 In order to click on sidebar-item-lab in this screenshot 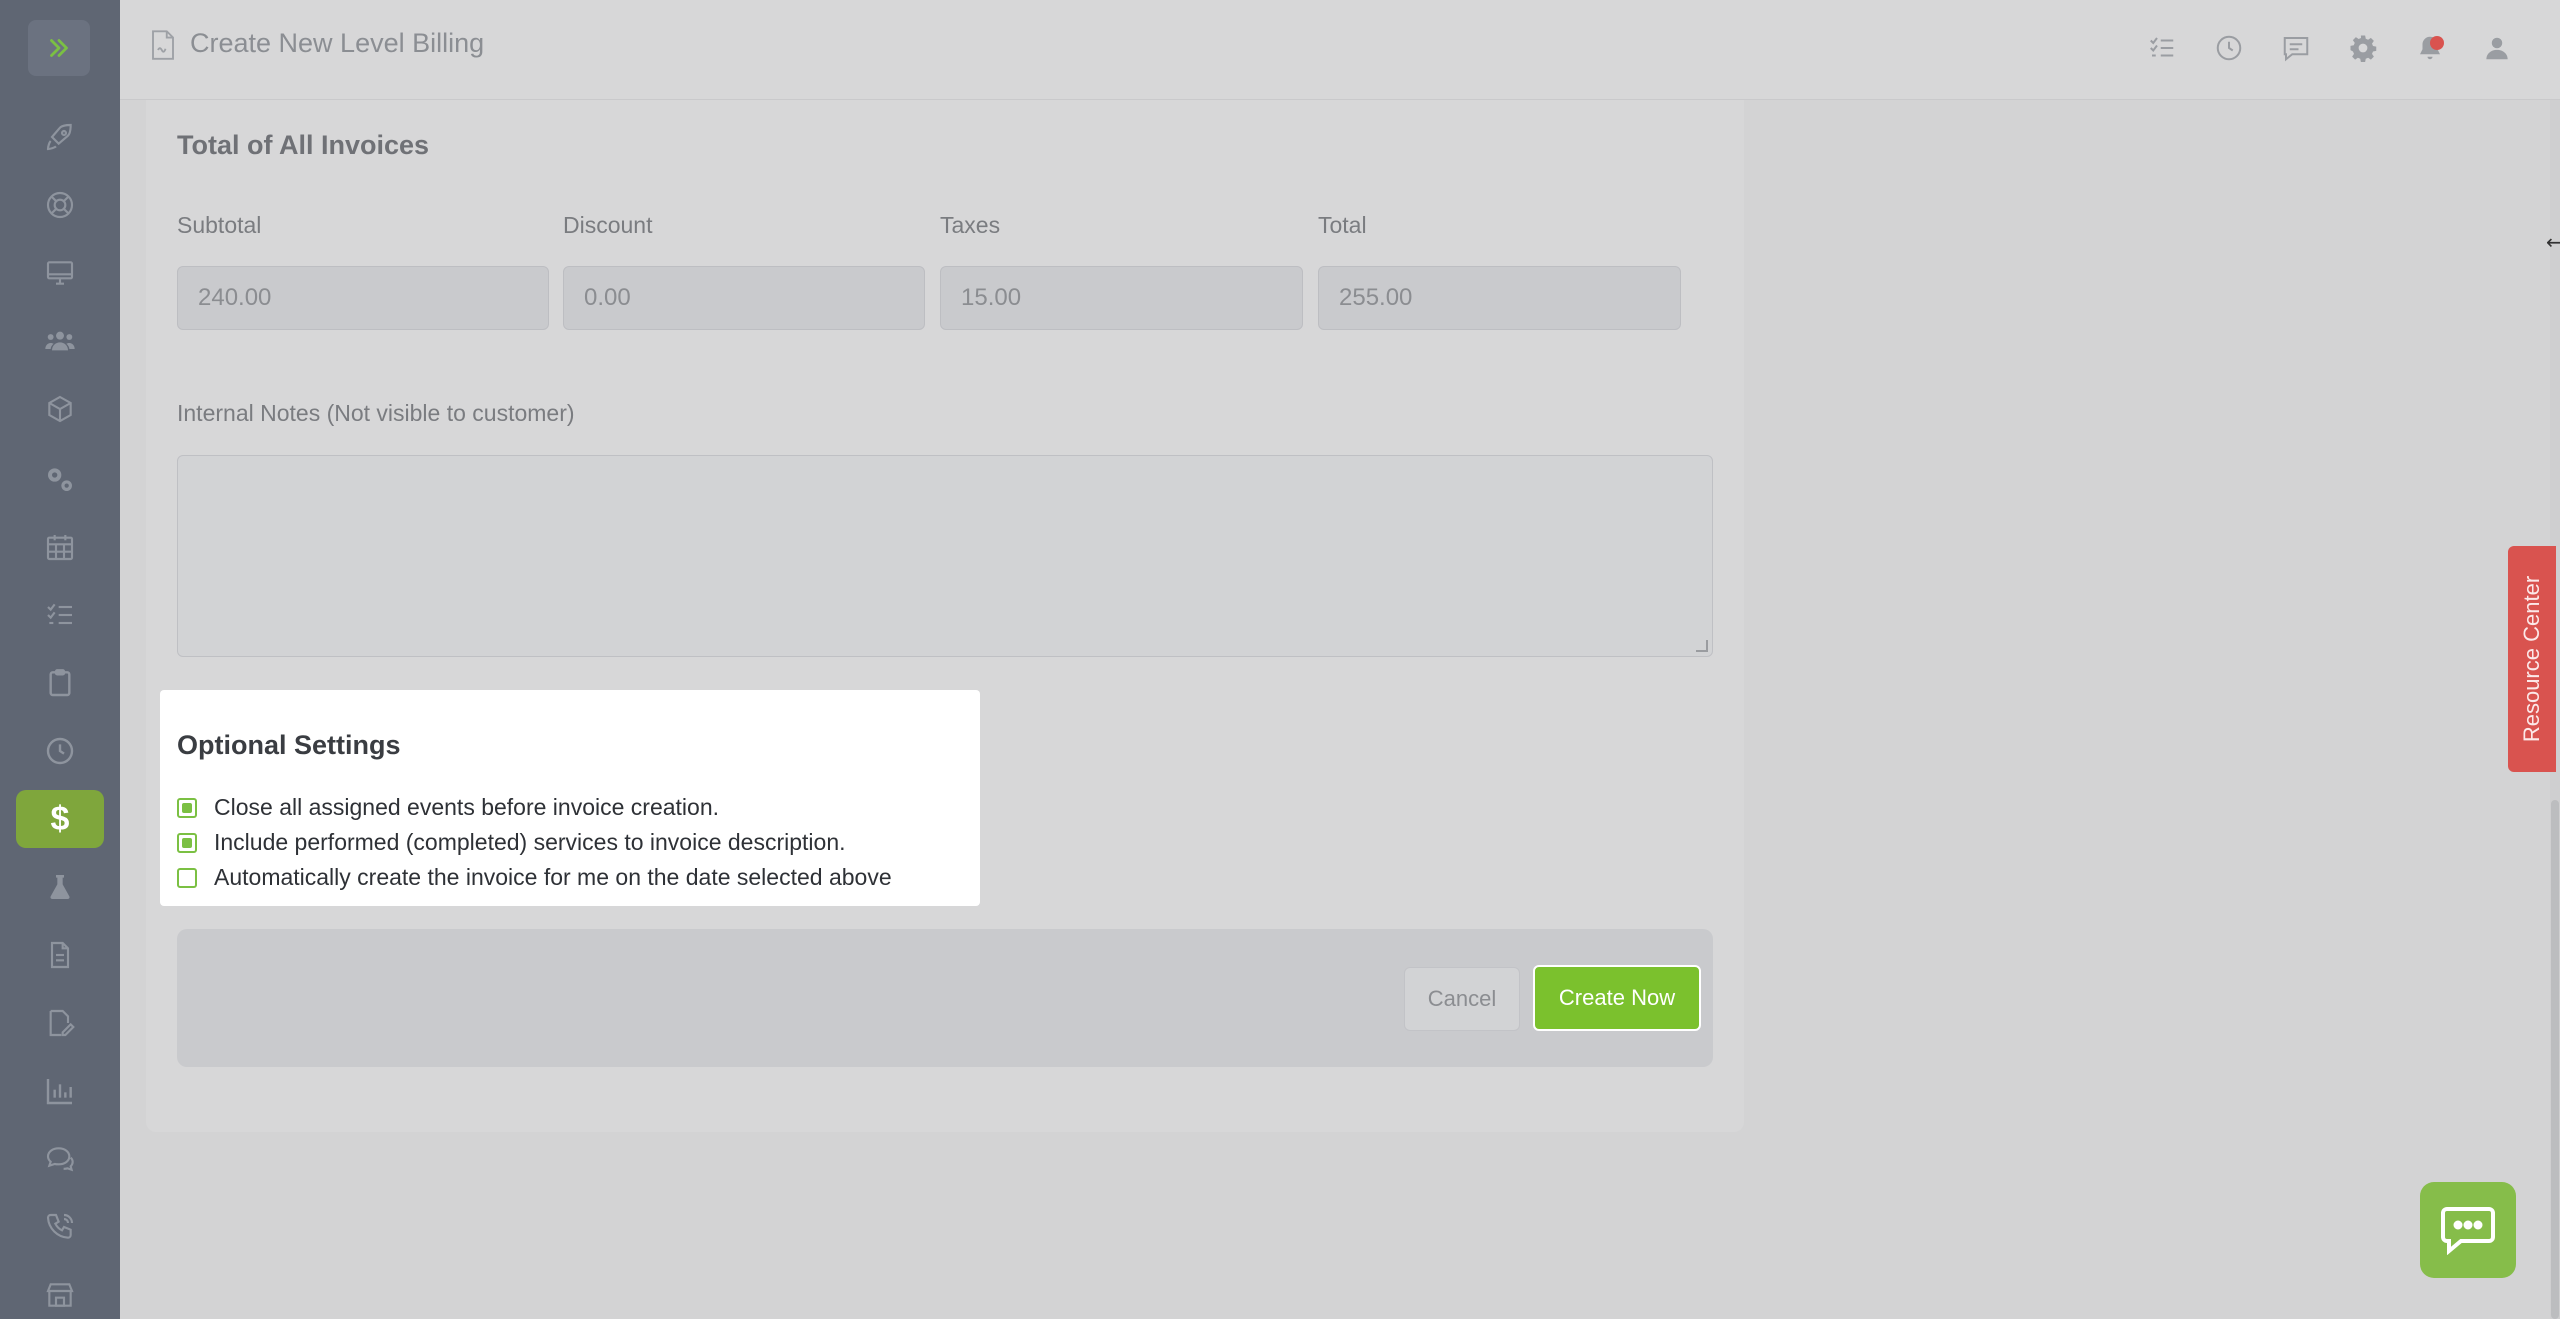, I will do `click(60, 887)`.